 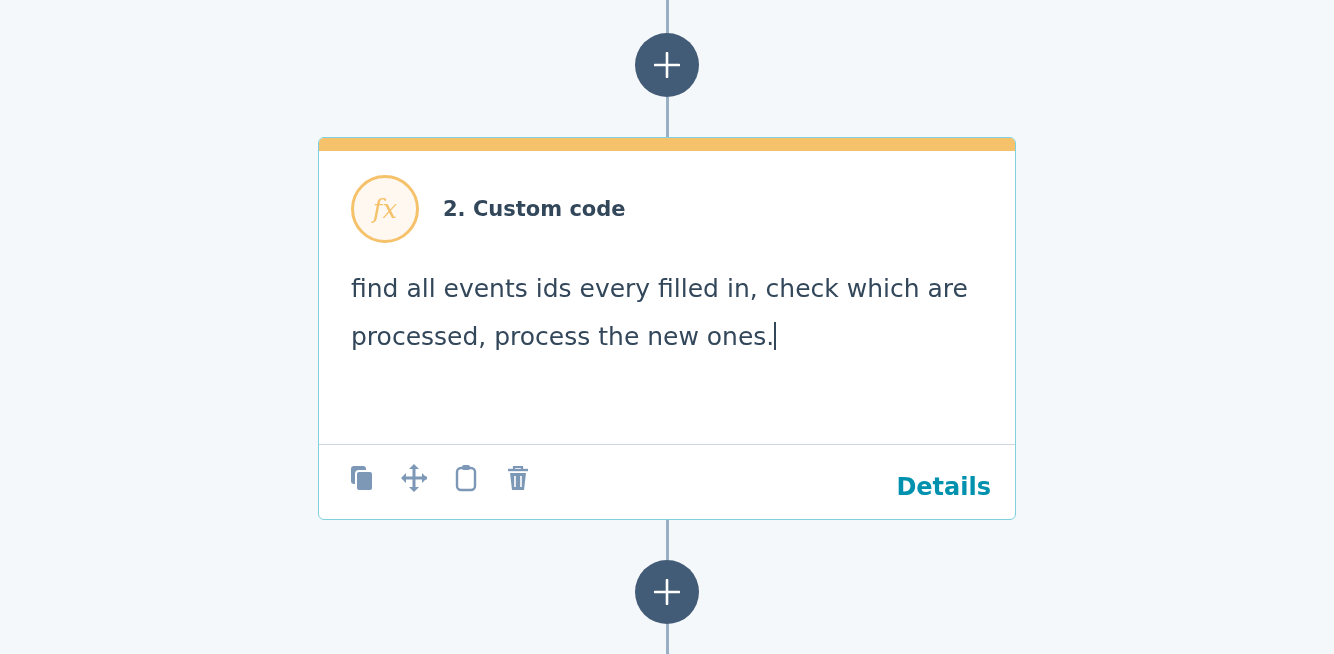 What do you see at coordinates (661, 313) in the screenshot?
I see `step-description: find all events ids every filled in, check which are processed, process the new ones.` at bounding box center [661, 313].